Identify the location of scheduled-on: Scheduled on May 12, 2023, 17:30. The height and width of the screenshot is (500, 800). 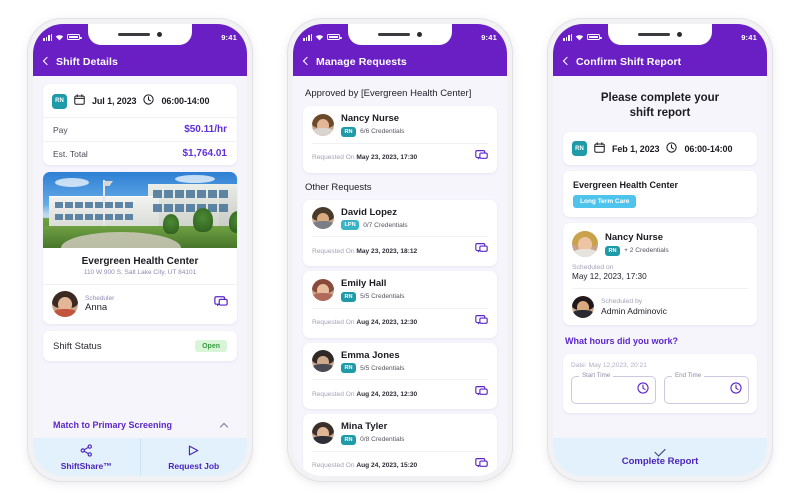
(660, 272).